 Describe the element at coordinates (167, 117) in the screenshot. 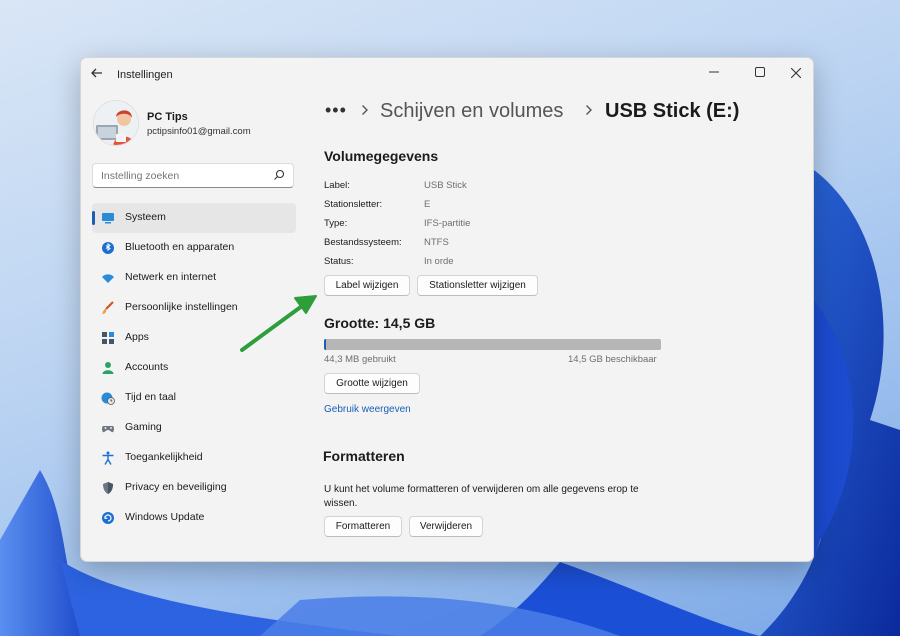

I see `profile-name: PC Tips` at that location.